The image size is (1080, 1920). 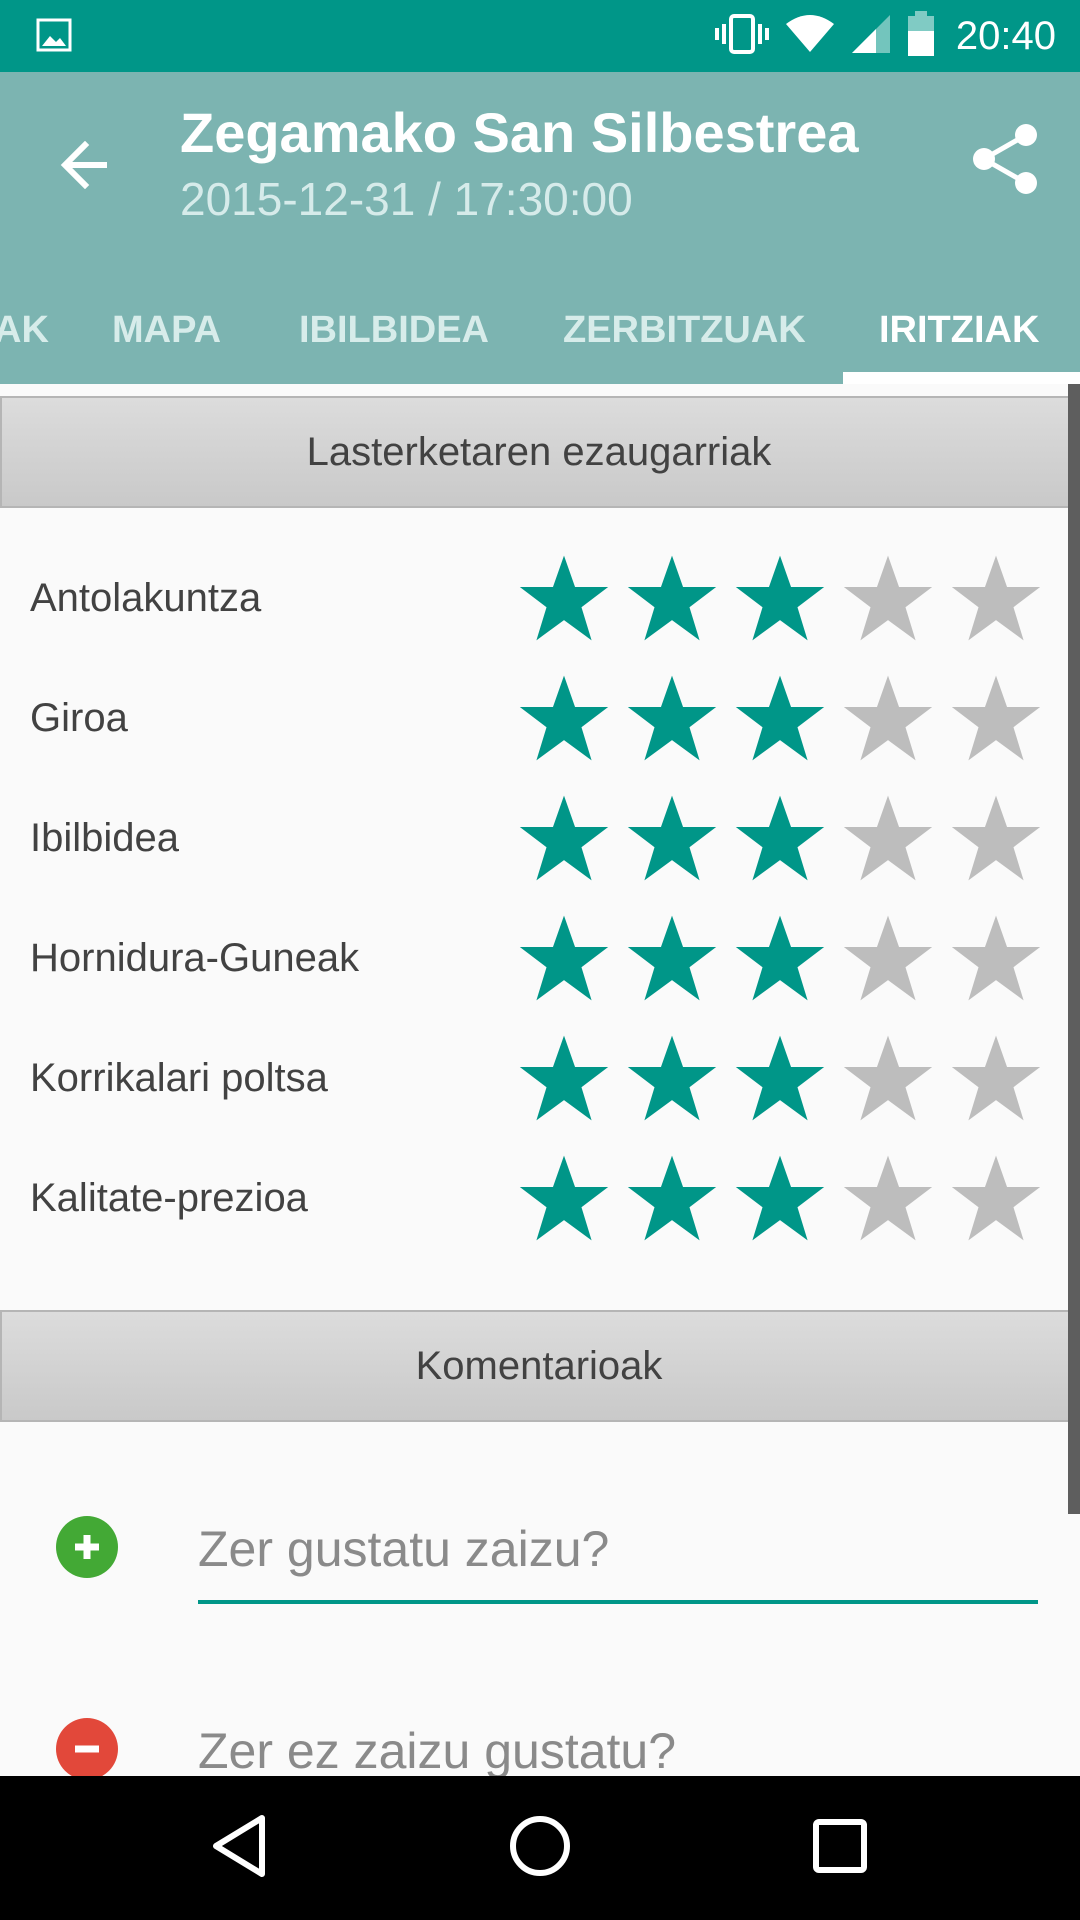 I want to click on nav-home-button, so click(x=540, y=1848).